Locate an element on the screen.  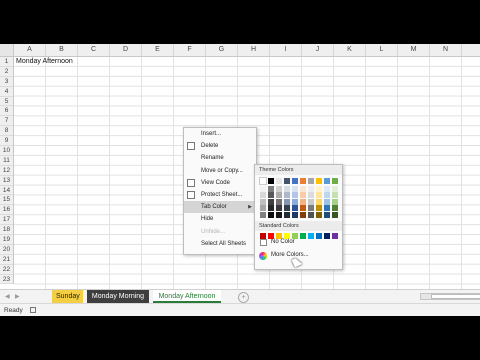
menu-item-delete: Delete is located at coordinates (220, 146).